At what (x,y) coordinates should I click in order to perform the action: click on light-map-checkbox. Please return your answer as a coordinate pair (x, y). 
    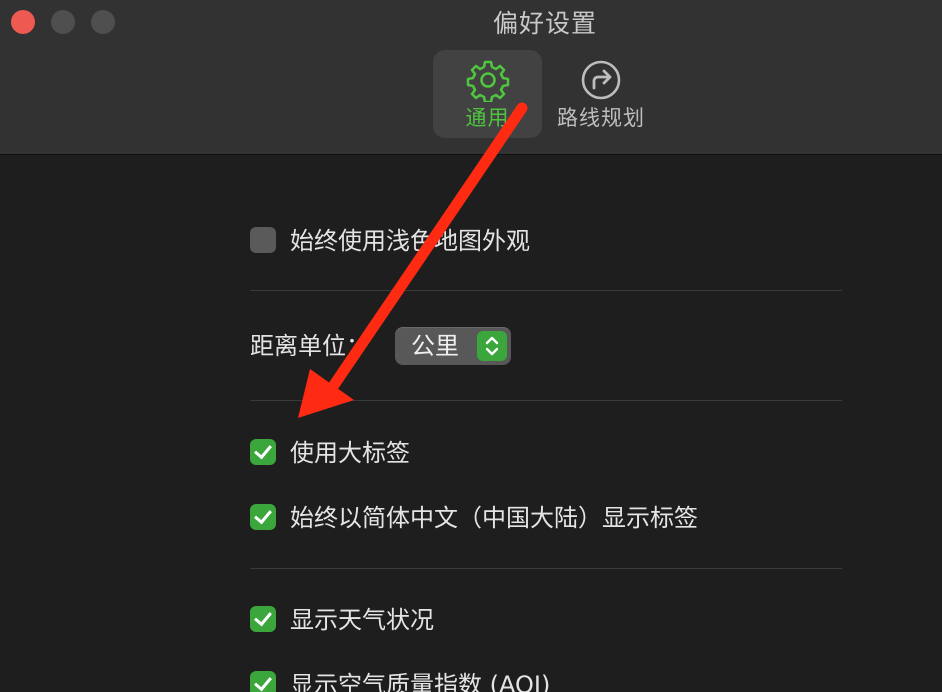
    Looking at the image, I should click on (263, 240).